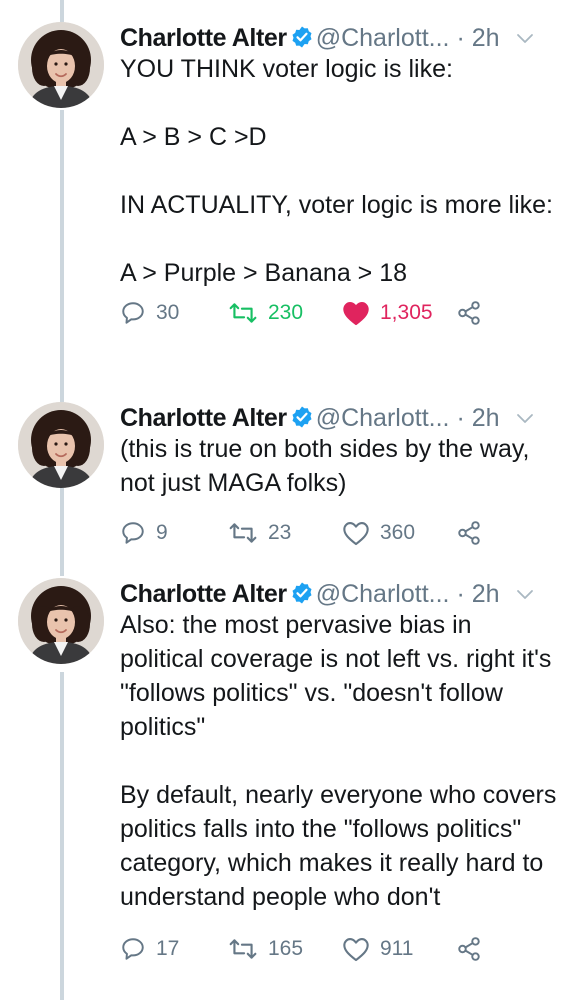 This screenshot has height=1000, width=568. Describe the element at coordinates (378, 533) in the screenshot. I see `like-button: 360` at that location.